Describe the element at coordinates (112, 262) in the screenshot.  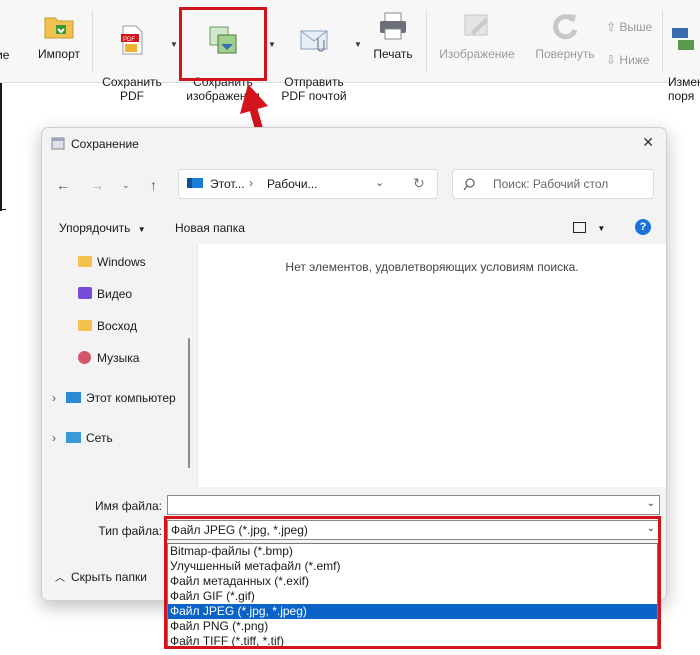
I see `nav-item-windows: Windows` at that location.